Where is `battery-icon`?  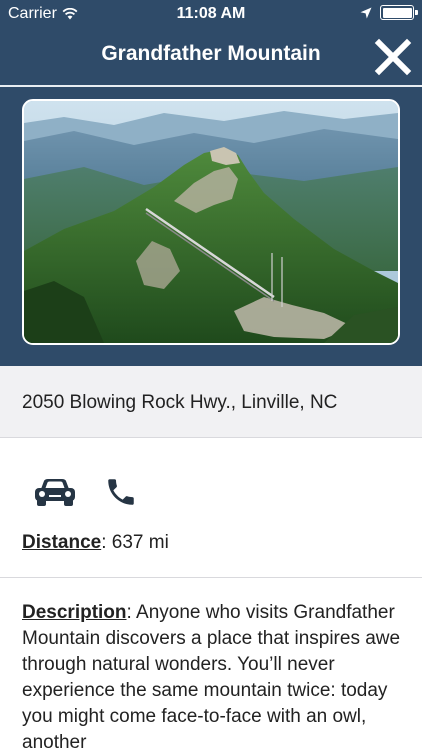 battery-icon is located at coordinates (399, 12).